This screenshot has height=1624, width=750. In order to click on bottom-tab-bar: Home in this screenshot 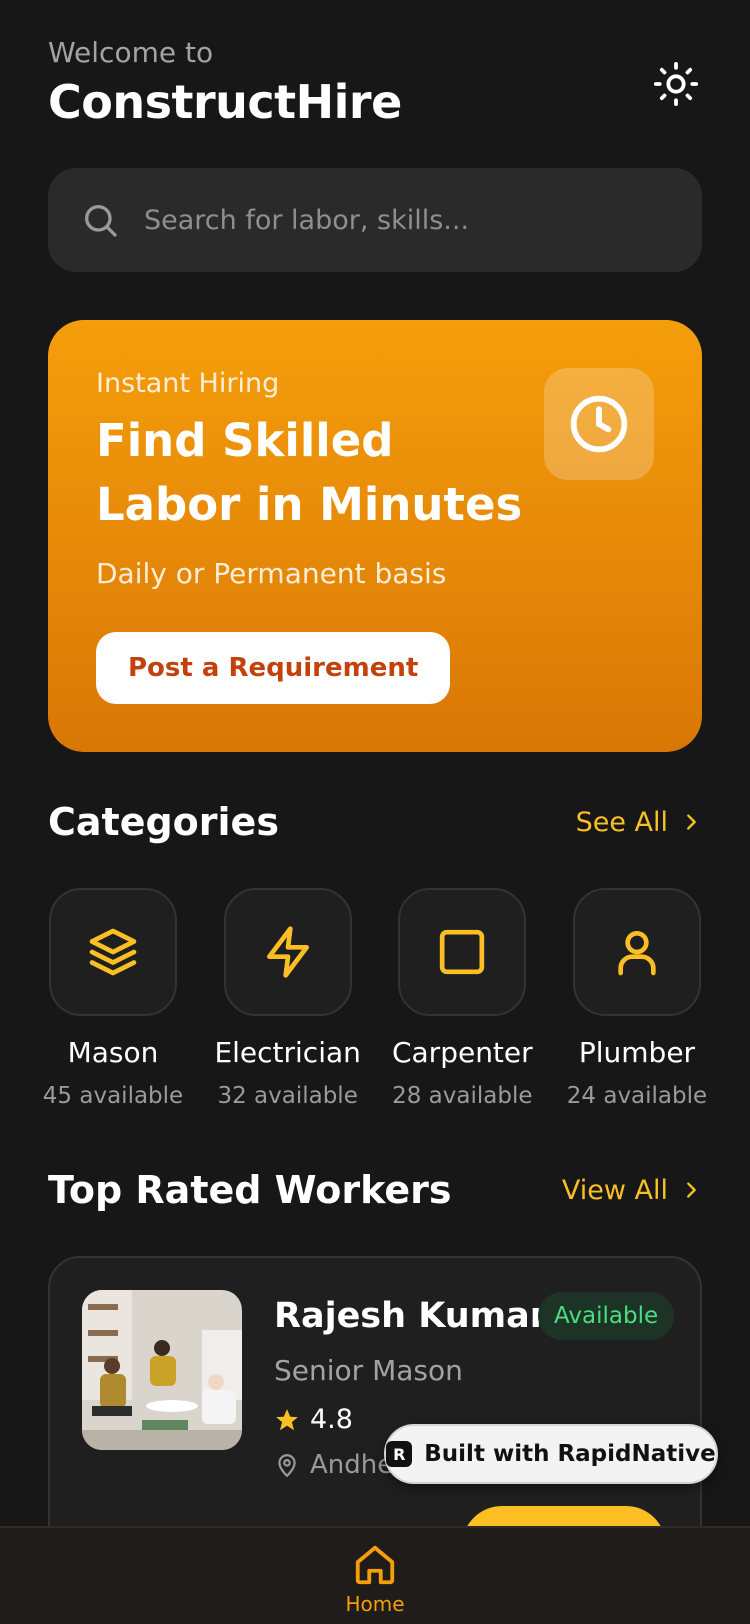, I will do `click(375, 1575)`.